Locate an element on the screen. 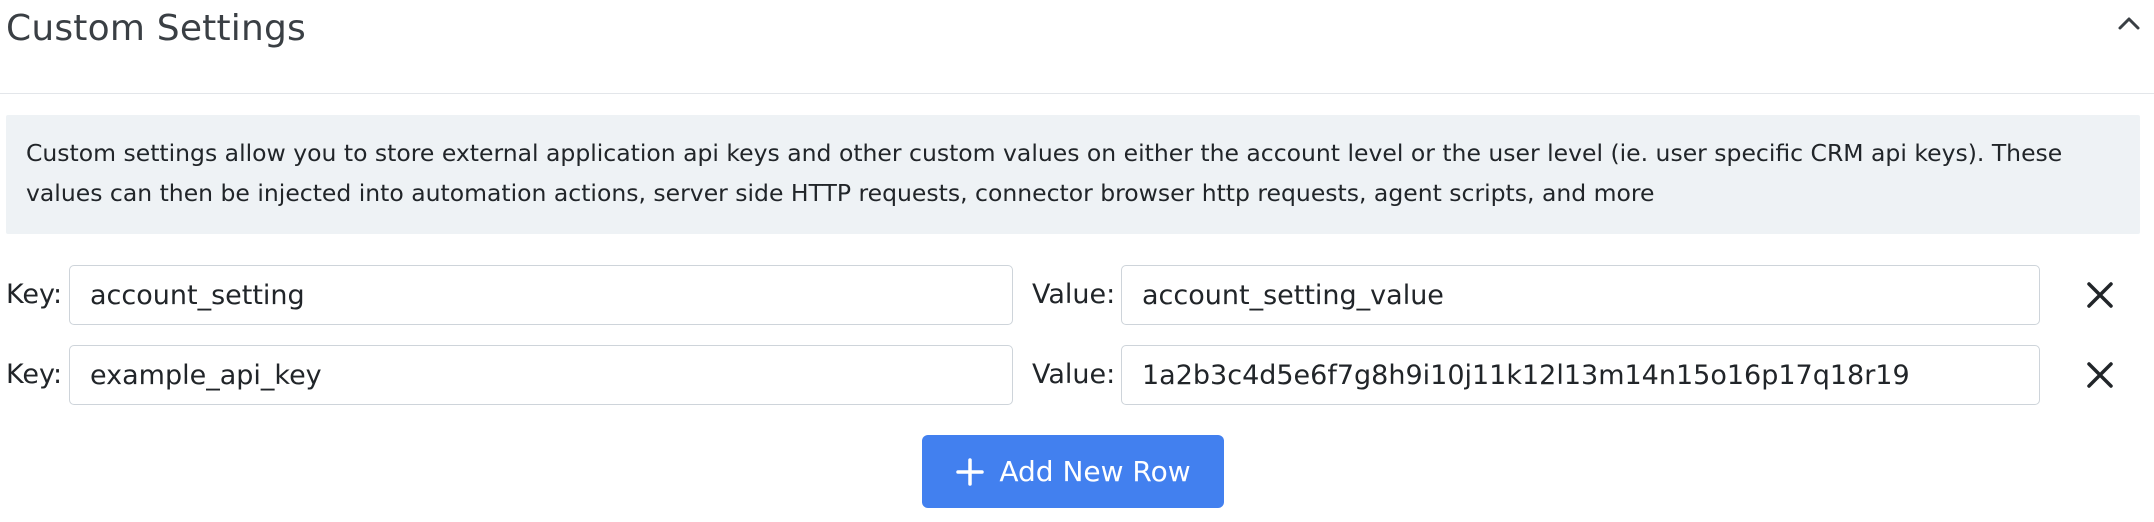 The width and height of the screenshot is (2154, 522). add-new-row-button: Add New Row is located at coordinates (1073, 471).